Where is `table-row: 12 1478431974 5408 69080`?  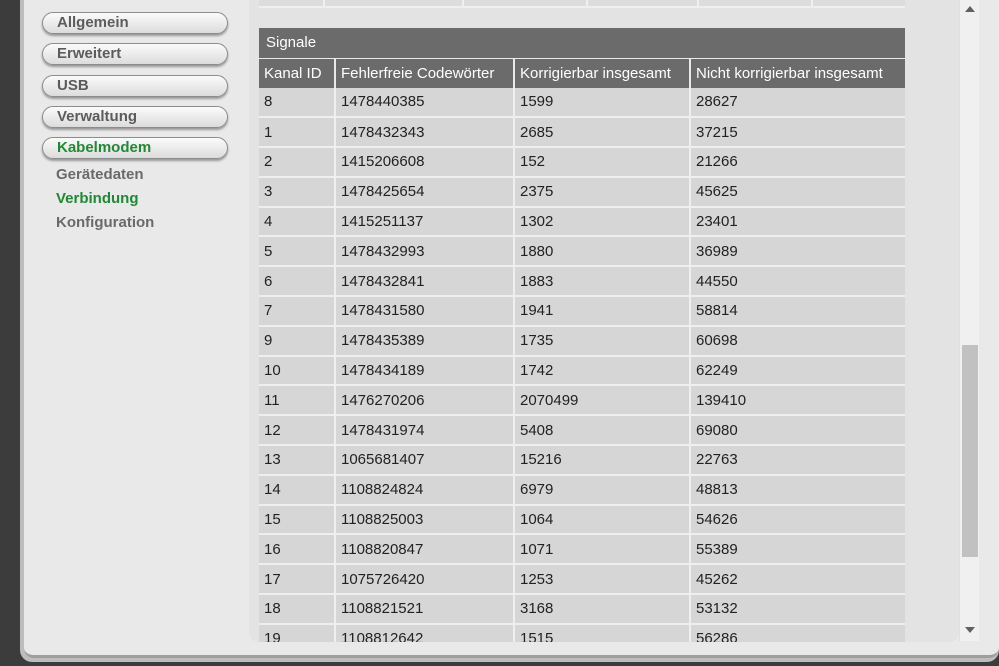
table-row: 12 1478431974 5408 69080 is located at coordinates (582, 431).